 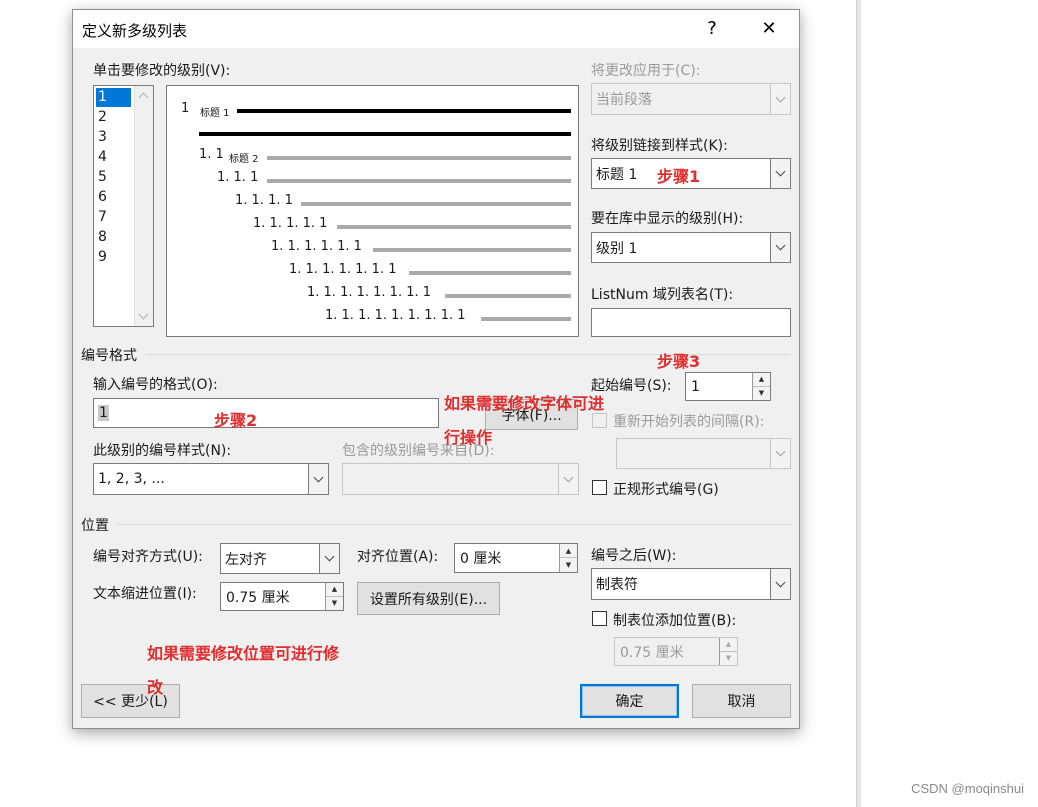 What do you see at coordinates (109, 356) in the screenshot?
I see `number-format-section-title: 编号格式` at bounding box center [109, 356].